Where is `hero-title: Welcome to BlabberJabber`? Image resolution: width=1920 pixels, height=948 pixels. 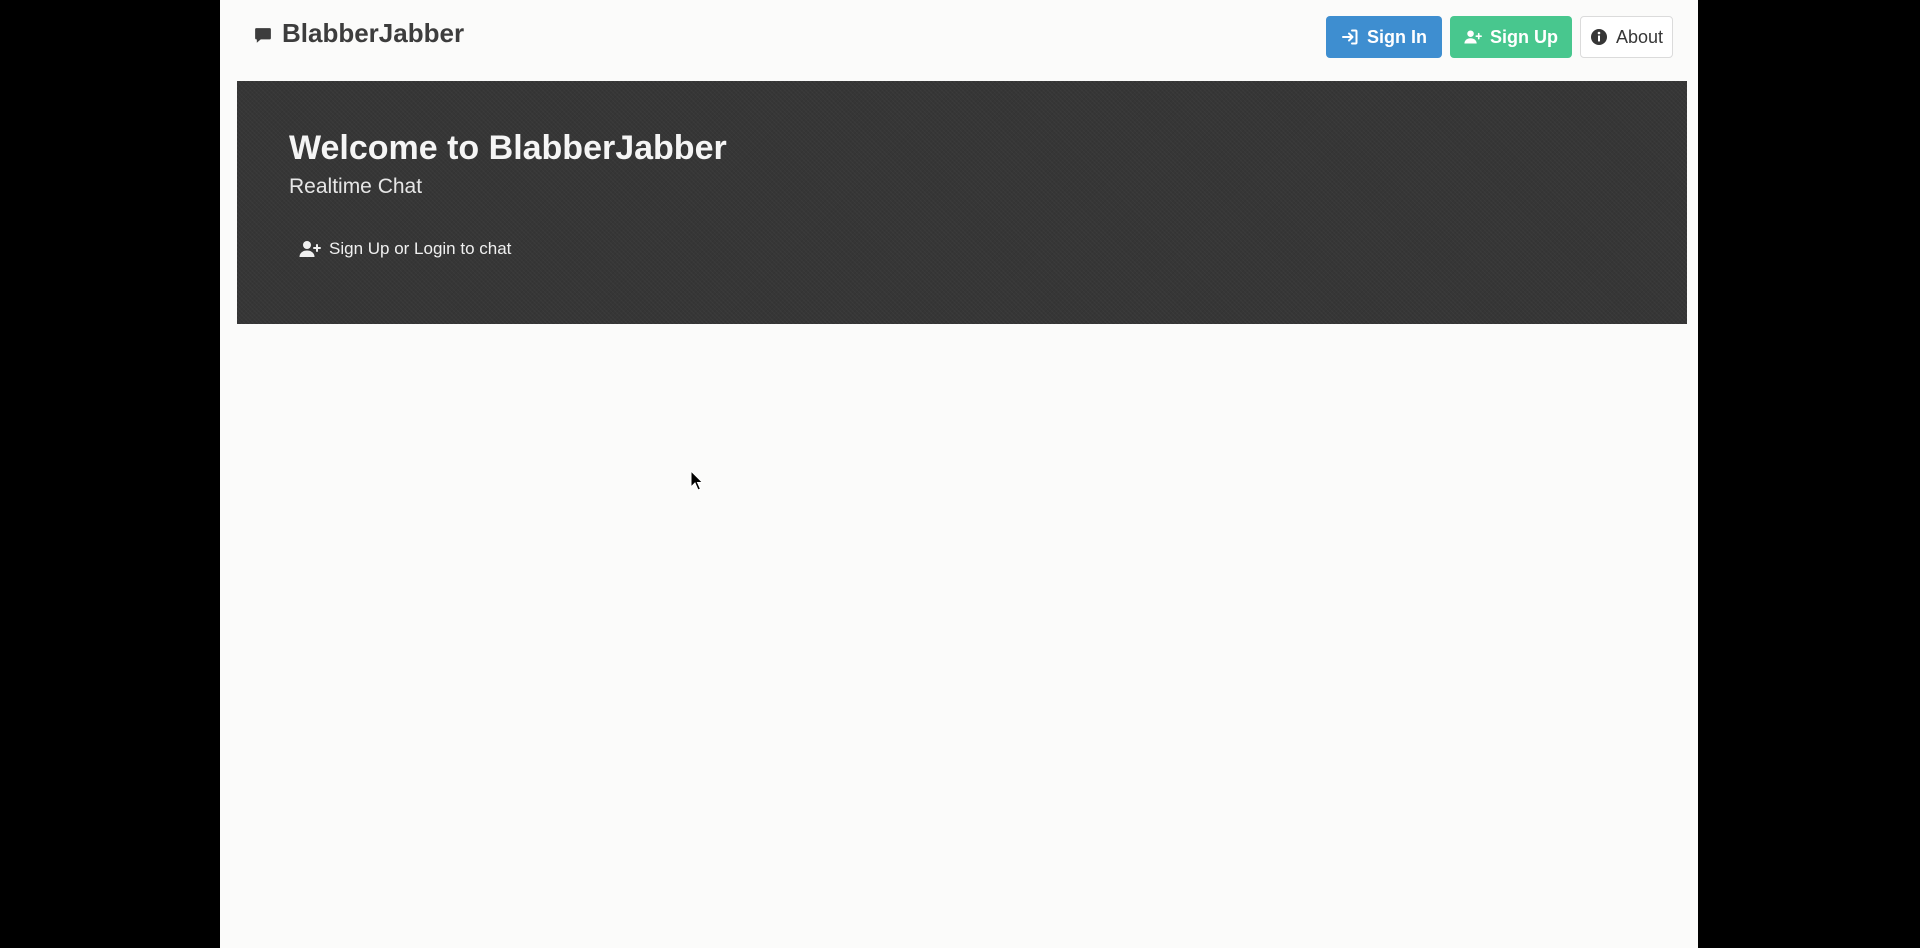
hero-title: Welcome to BlabberJabber is located at coordinates (508, 148).